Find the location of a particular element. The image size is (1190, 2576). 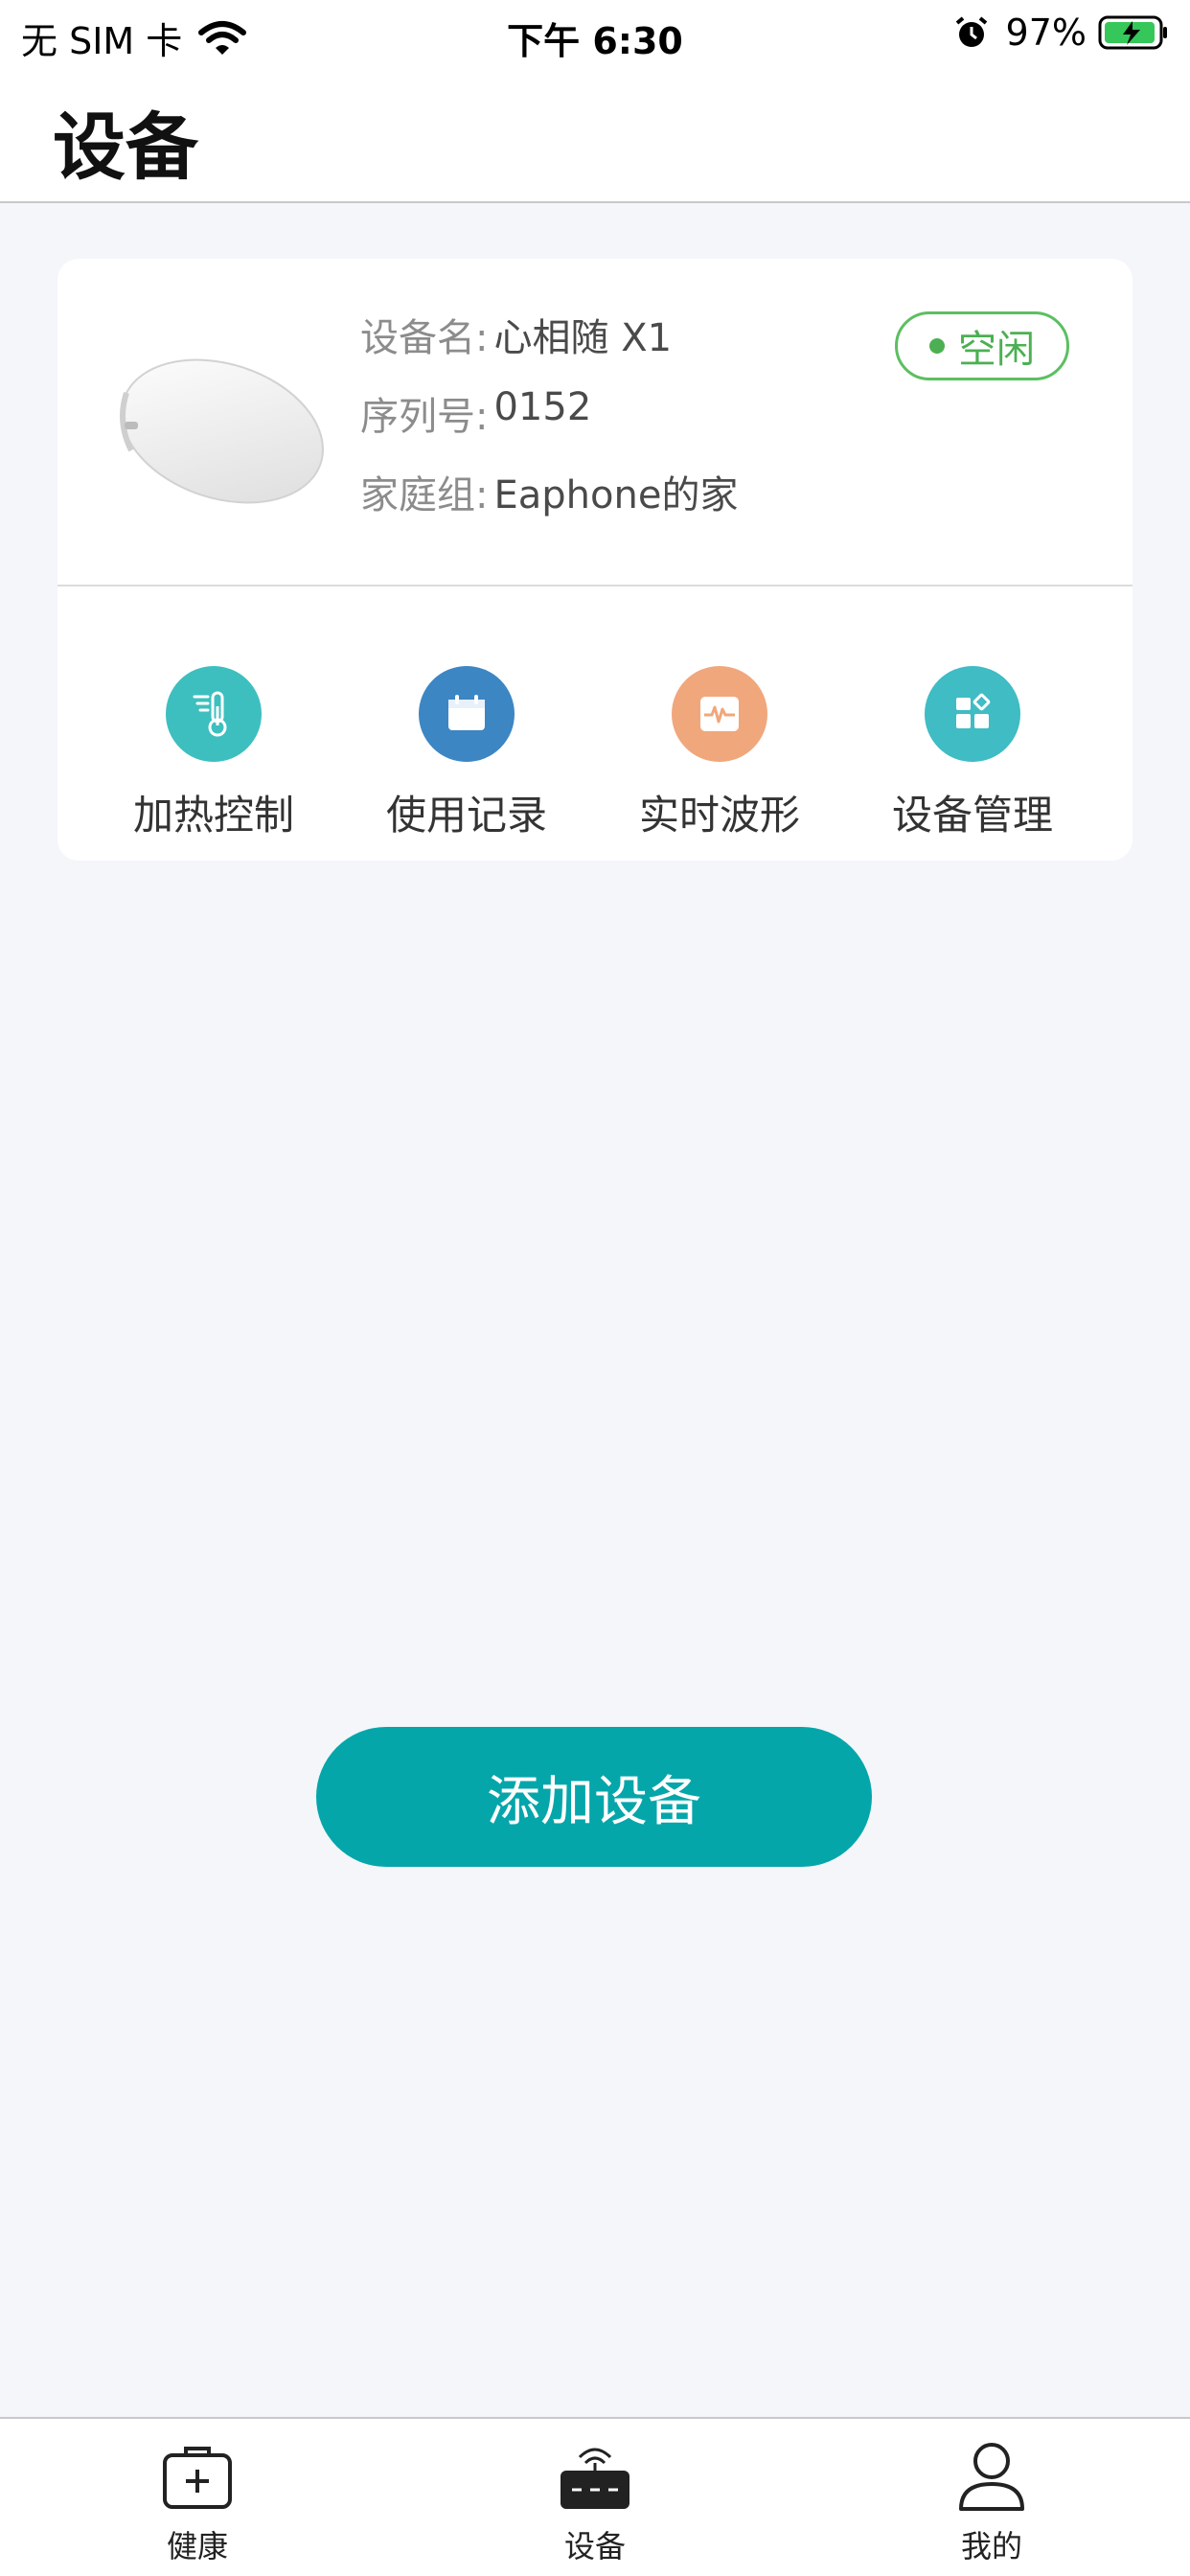

add-device-button: 添加设备 is located at coordinates (594, 1797).